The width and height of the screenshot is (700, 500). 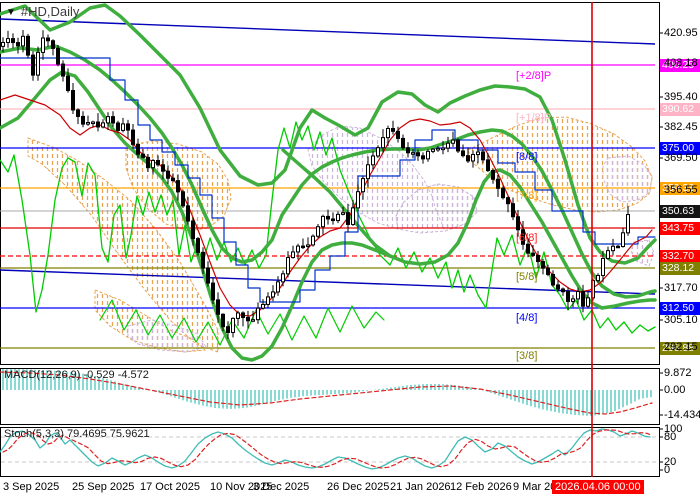 I want to click on symbol-label: #HD,Daily, so click(x=50, y=11).